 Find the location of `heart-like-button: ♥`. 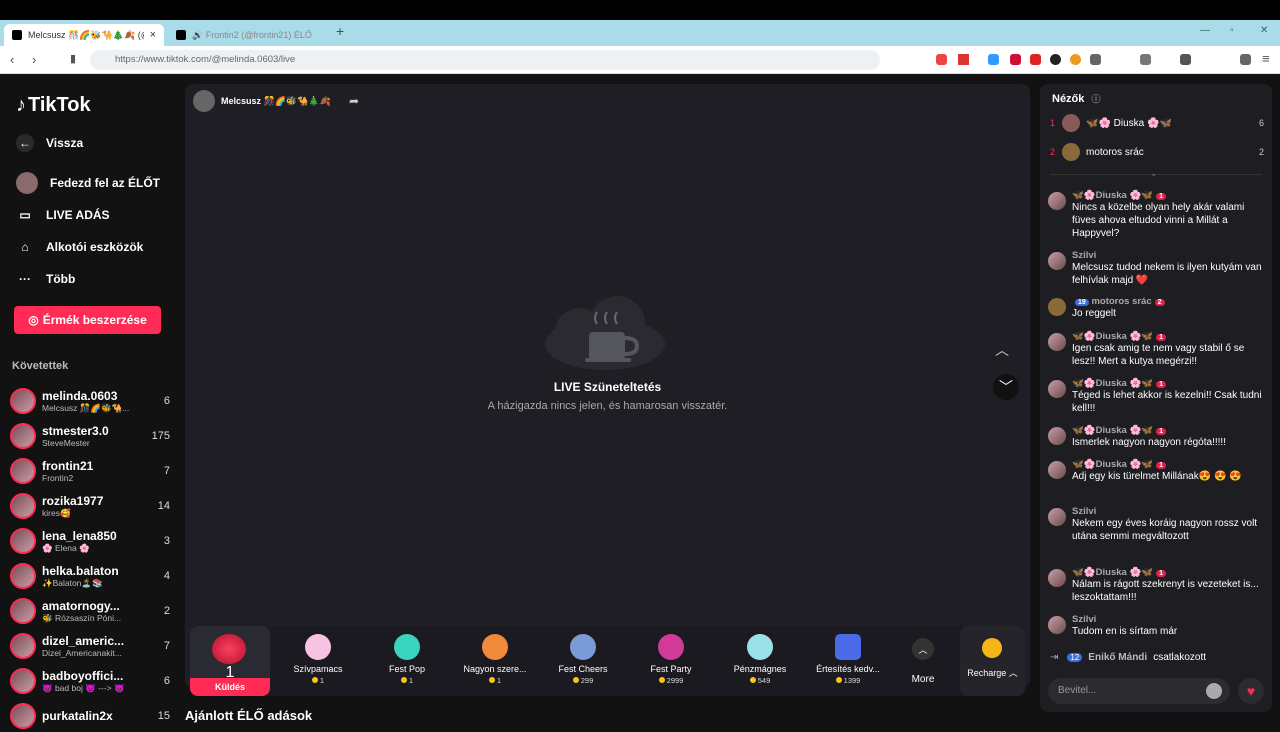

heart-like-button: ♥ is located at coordinates (1251, 691).